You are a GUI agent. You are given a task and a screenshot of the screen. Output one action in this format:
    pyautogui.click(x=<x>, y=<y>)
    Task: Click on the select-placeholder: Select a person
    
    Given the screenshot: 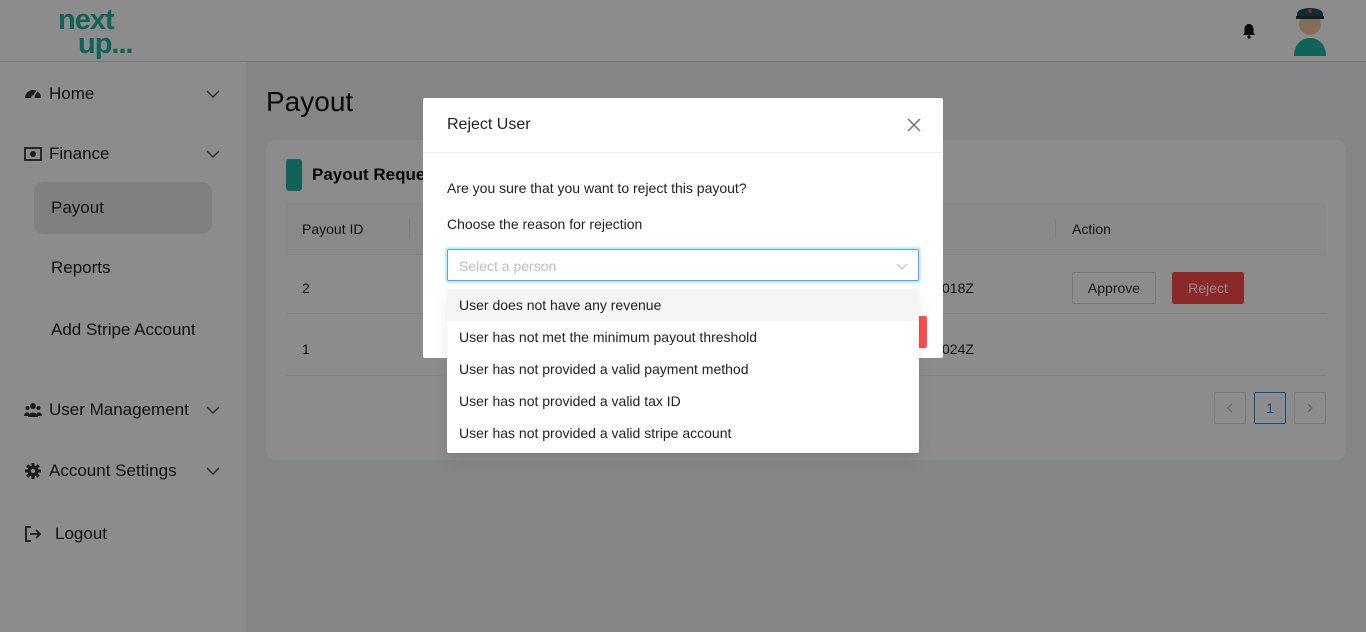 What is the action you would take?
    pyautogui.click(x=508, y=266)
    